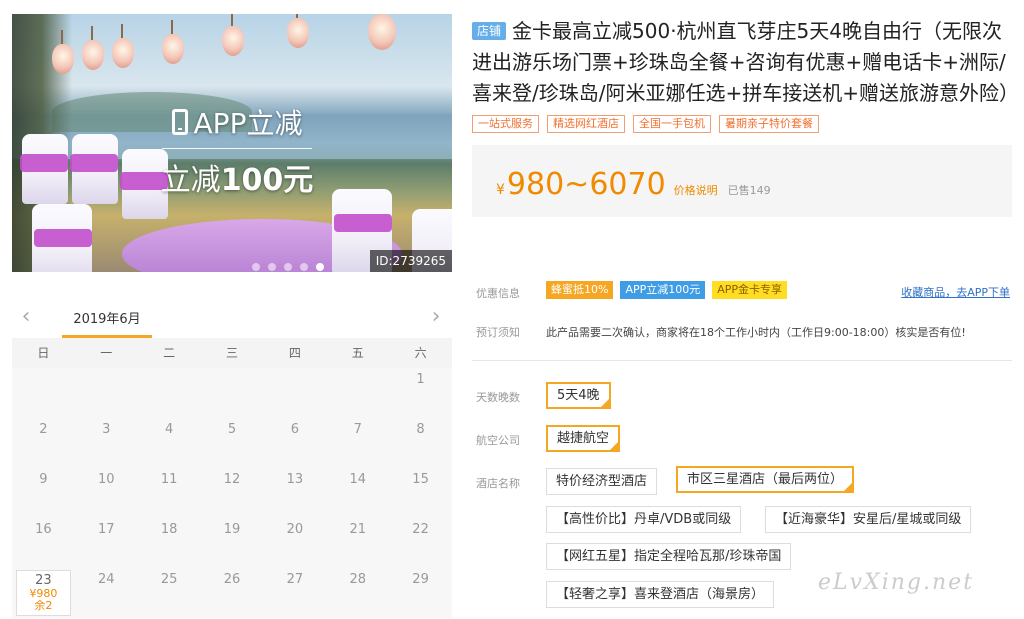 The image size is (1024, 619). I want to click on calendar-day-stock: 余2, so click(43, 605).